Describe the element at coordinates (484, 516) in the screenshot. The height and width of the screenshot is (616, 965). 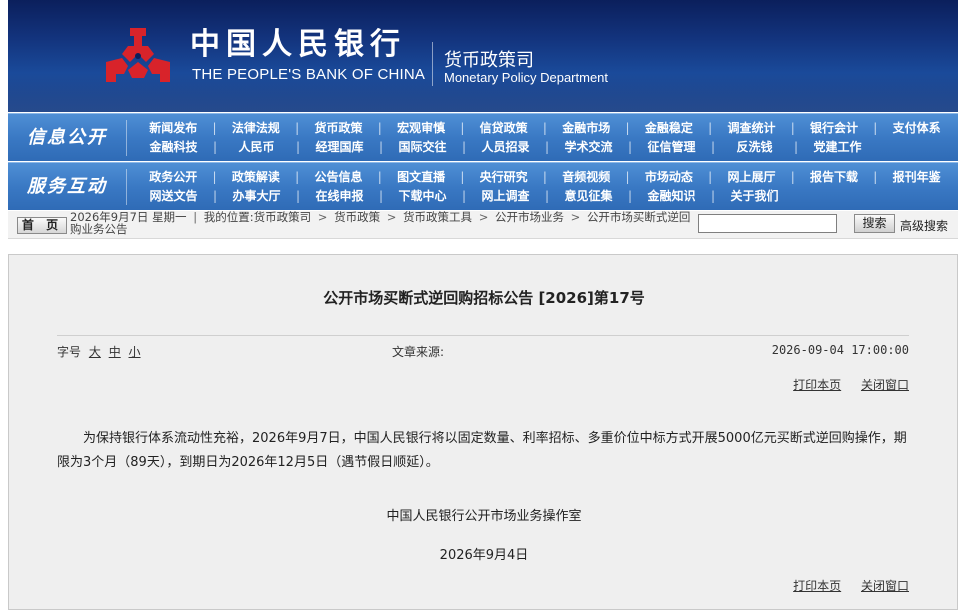
I see `article-signature: 中国人民银行公开市场业务操作室` at that location.